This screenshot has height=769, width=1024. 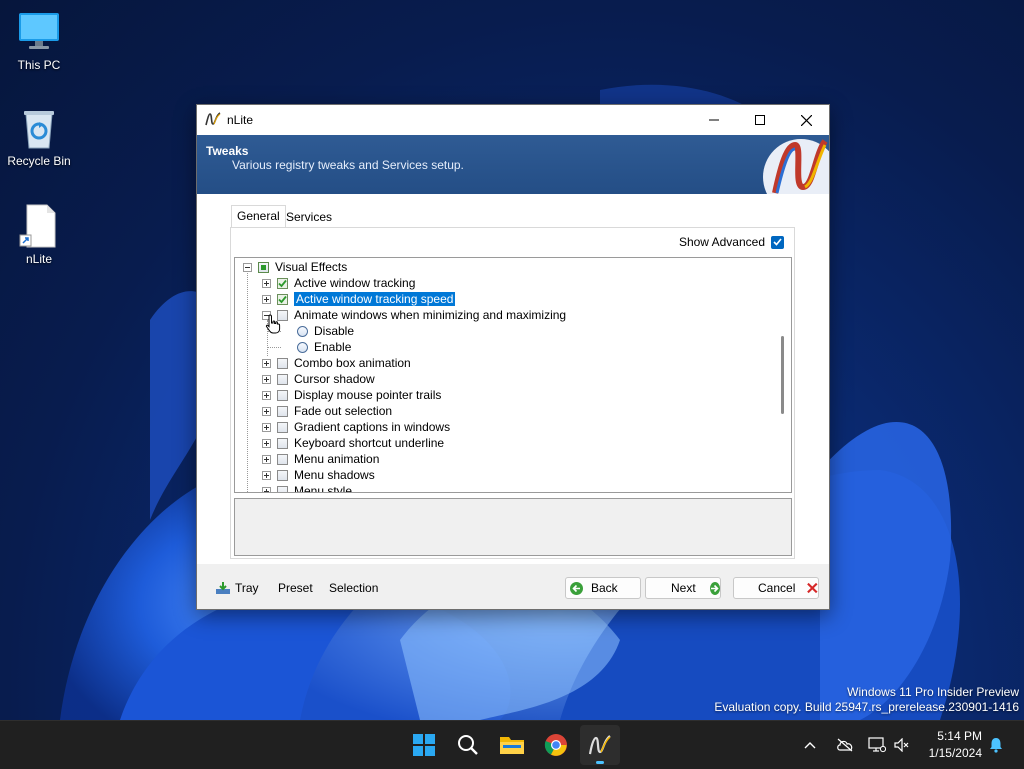 I want to click on tree-item: Combo box animation, so click(x=336, y=363).